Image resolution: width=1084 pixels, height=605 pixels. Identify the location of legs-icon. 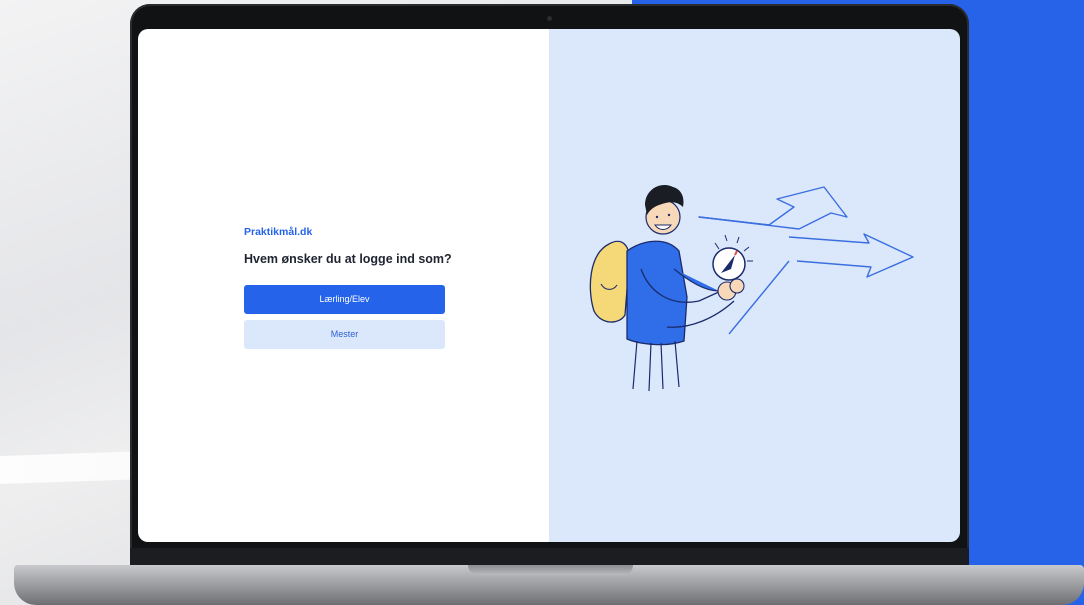
(656, 366).